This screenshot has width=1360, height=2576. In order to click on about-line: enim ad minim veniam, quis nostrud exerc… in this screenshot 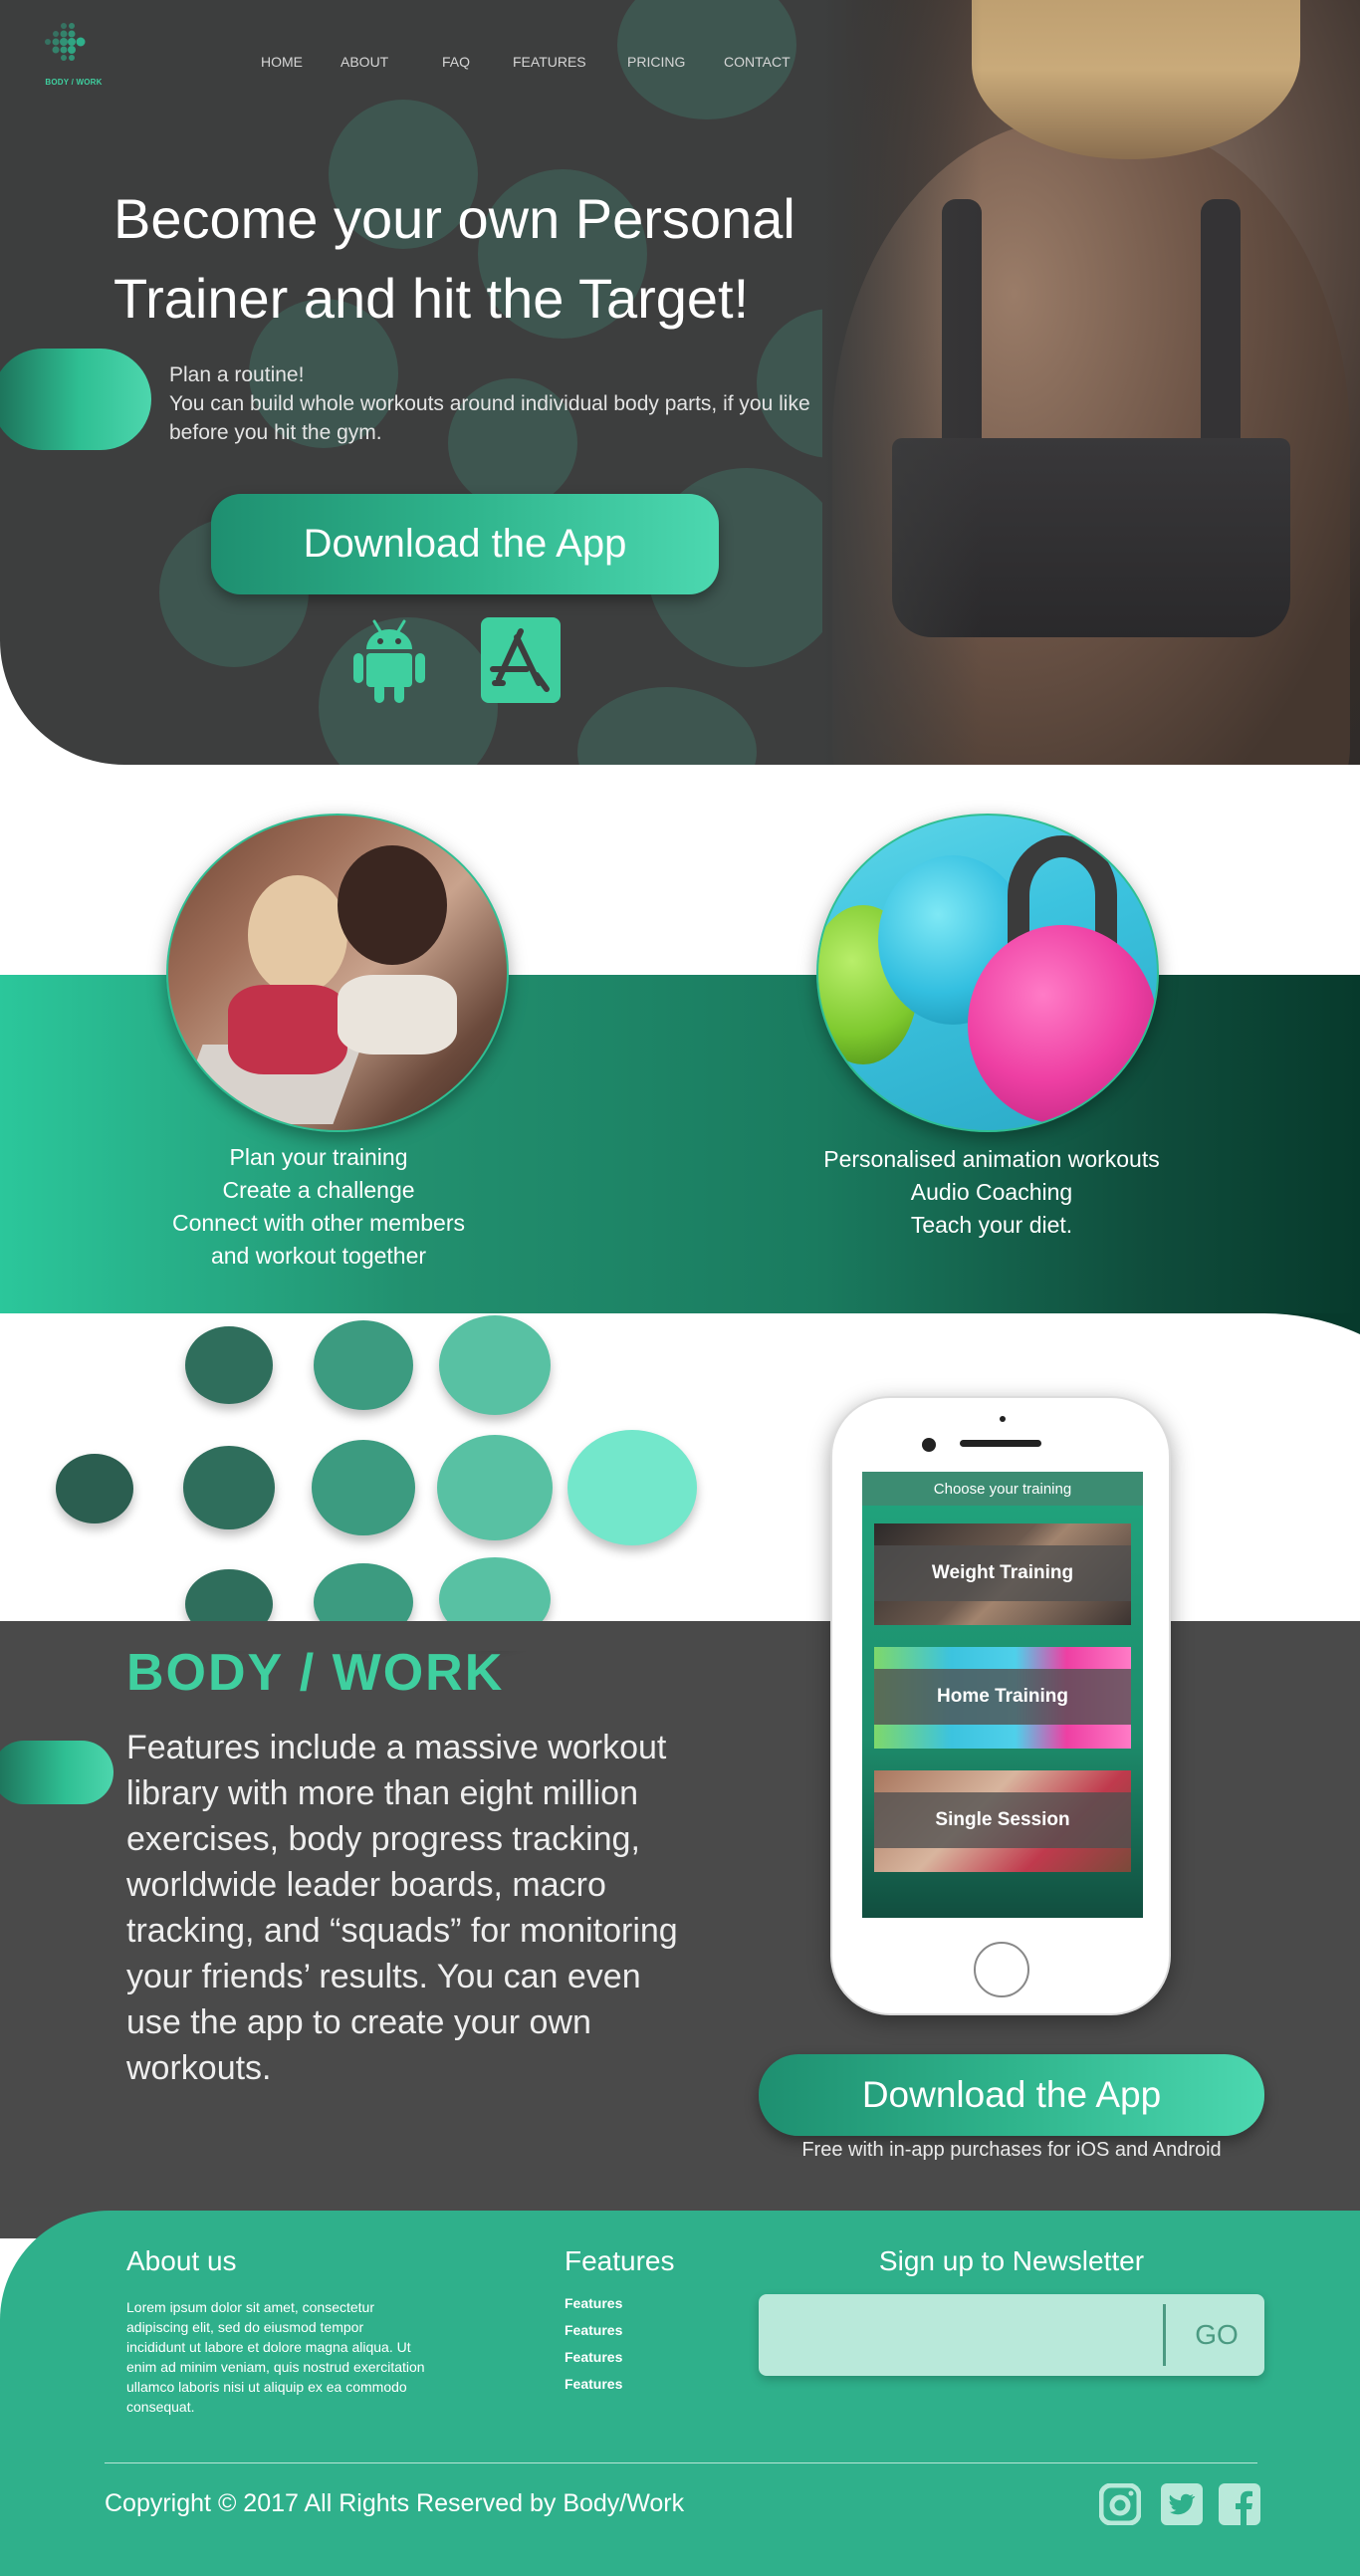, I will do `click(275, 2367)`.